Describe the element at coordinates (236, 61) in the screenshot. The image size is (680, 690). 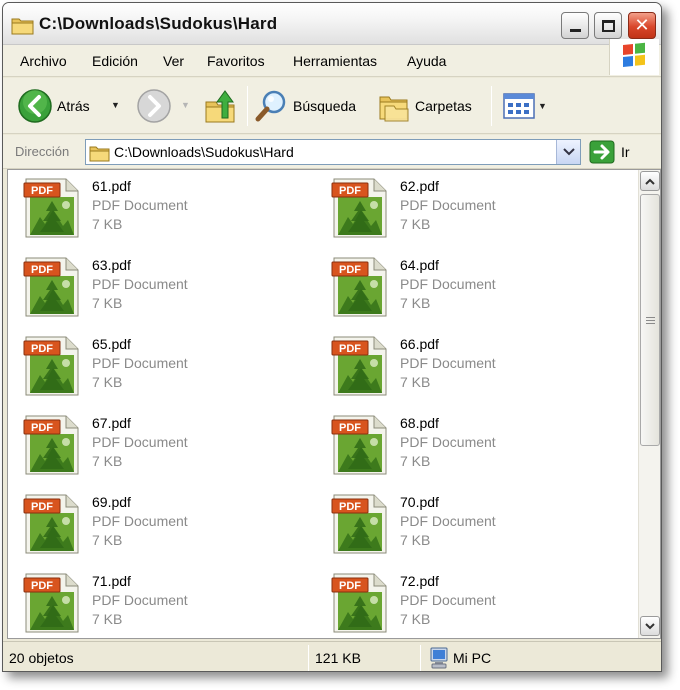
I see `menu-favoritos: Favoritos` at that location.